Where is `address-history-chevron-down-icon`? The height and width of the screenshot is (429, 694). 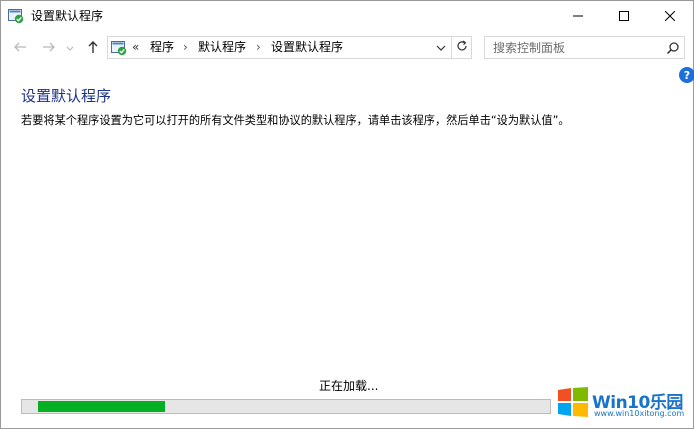
address-history-chevron-down-icon is located at coordinates (441, 48).